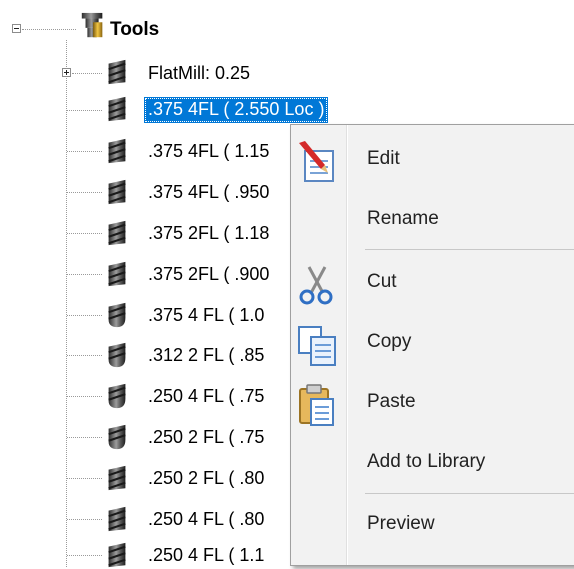  I want to click on menu-item-label: Add to Library, so click(426, 461).